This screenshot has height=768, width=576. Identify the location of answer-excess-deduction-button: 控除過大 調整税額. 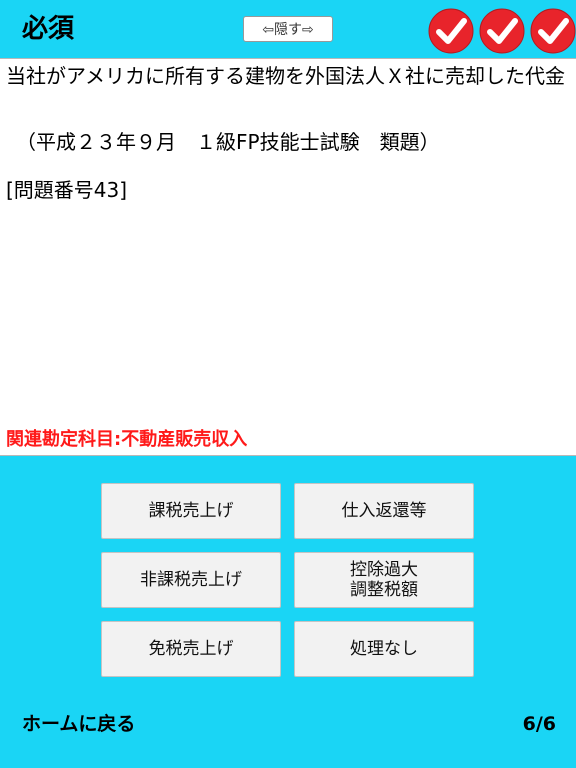
(384, 580).